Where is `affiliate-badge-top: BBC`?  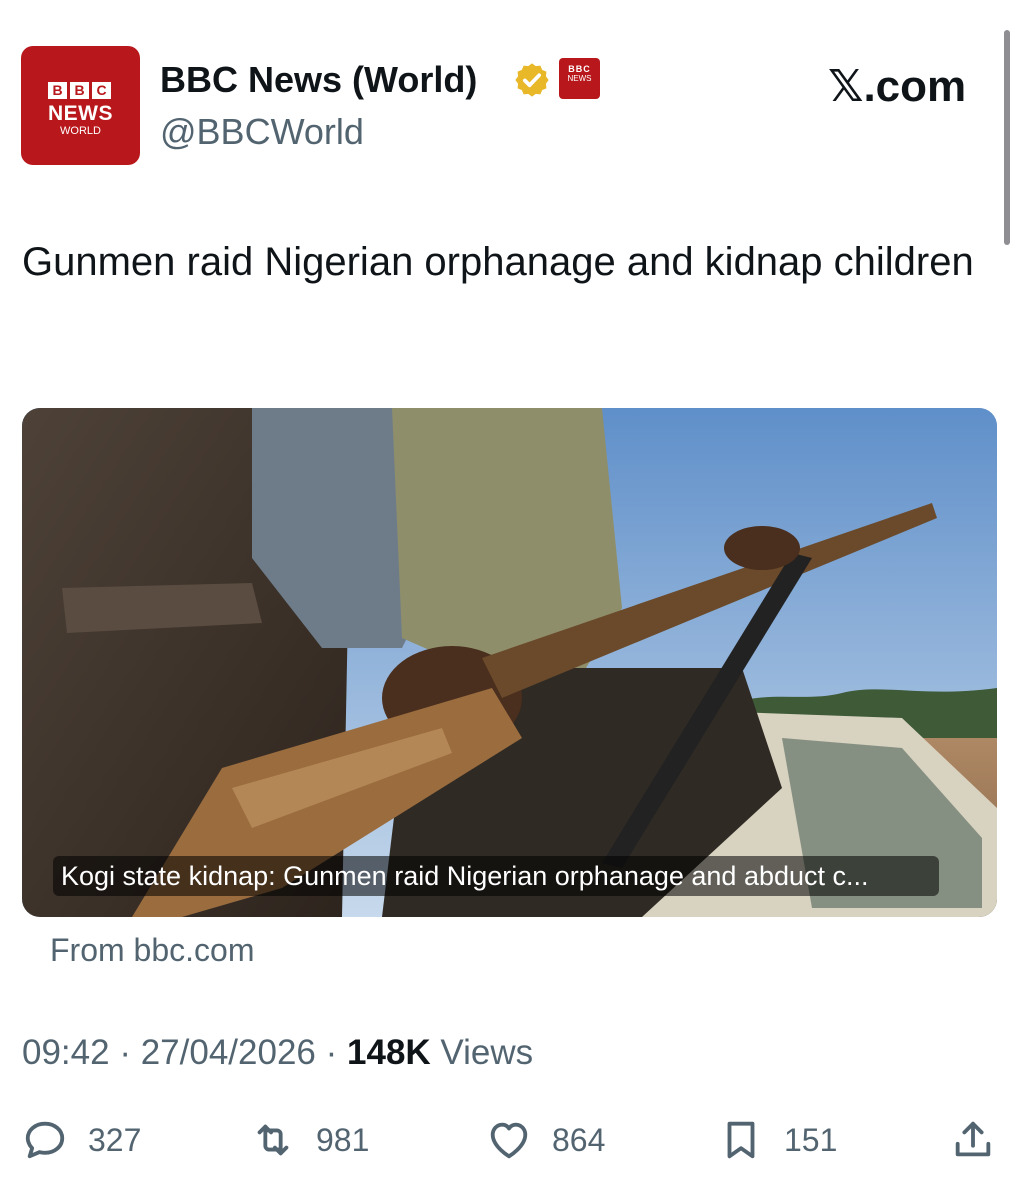
affiliate-badge-top: BBC is located at coordinates (579, 69).